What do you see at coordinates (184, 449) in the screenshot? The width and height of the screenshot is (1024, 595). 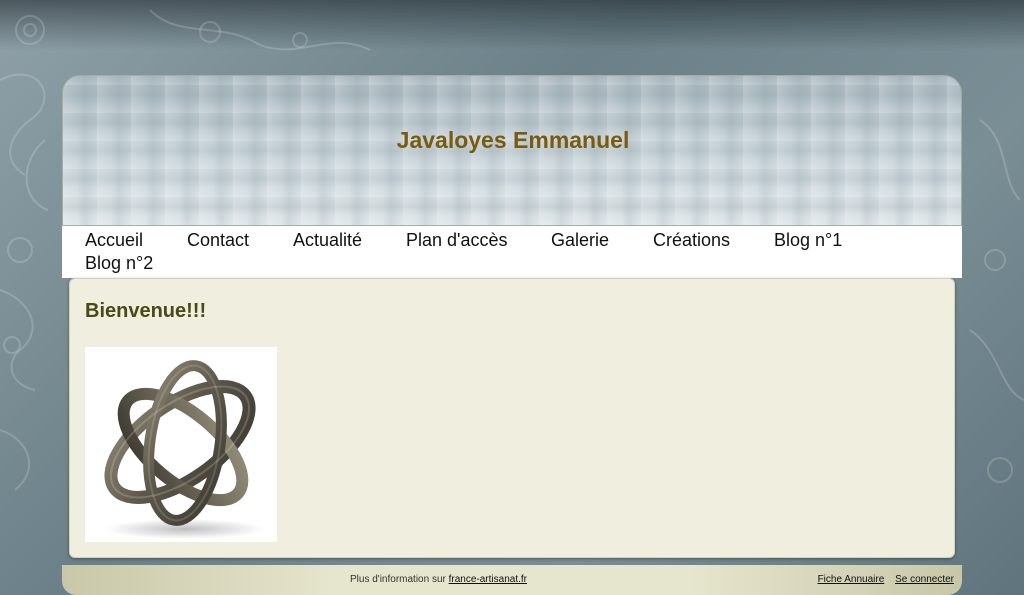 I see `metal-ring-sculpture-icon` at bounding box center [184, 449].